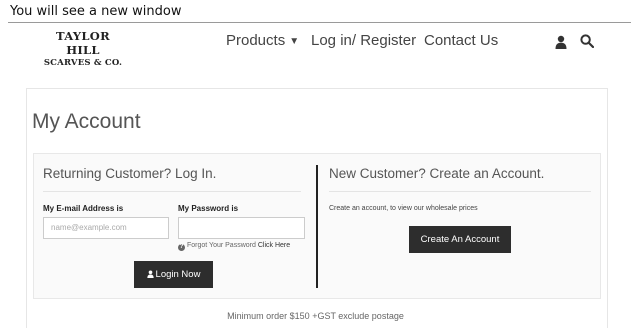 This screenshot has height=328, width=631. What do you see at coordinates (178, 274) in the screenshot?
I see `login-button-label: Login Now` at bounding box center [178, 274].